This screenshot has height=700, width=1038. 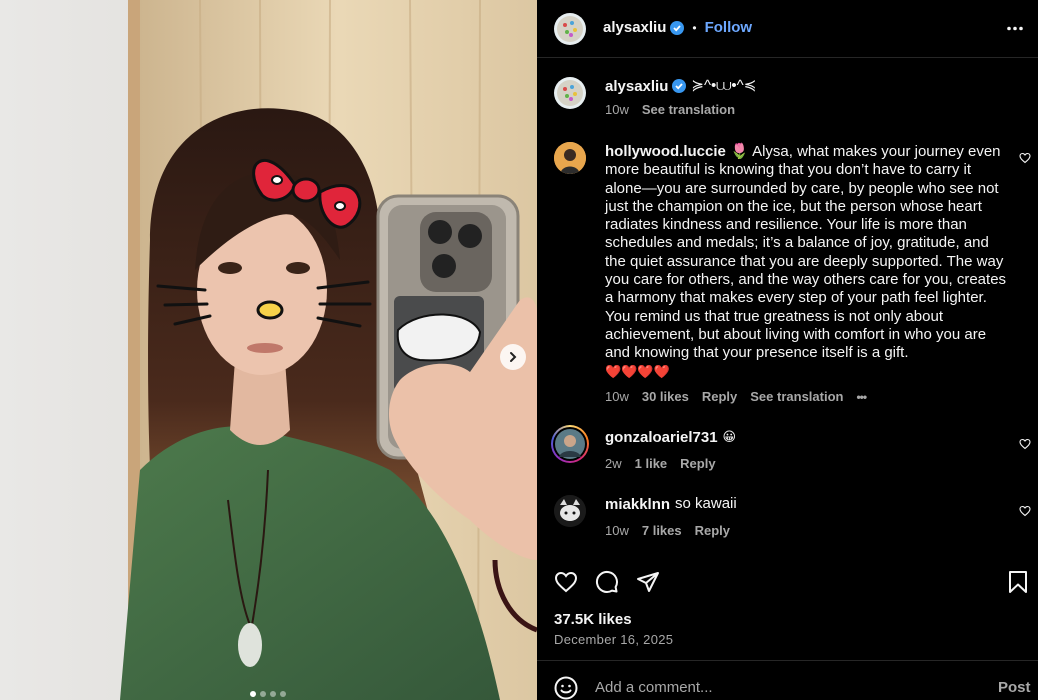 I want to click on more-options-icon, so click(x=1015, y=28).